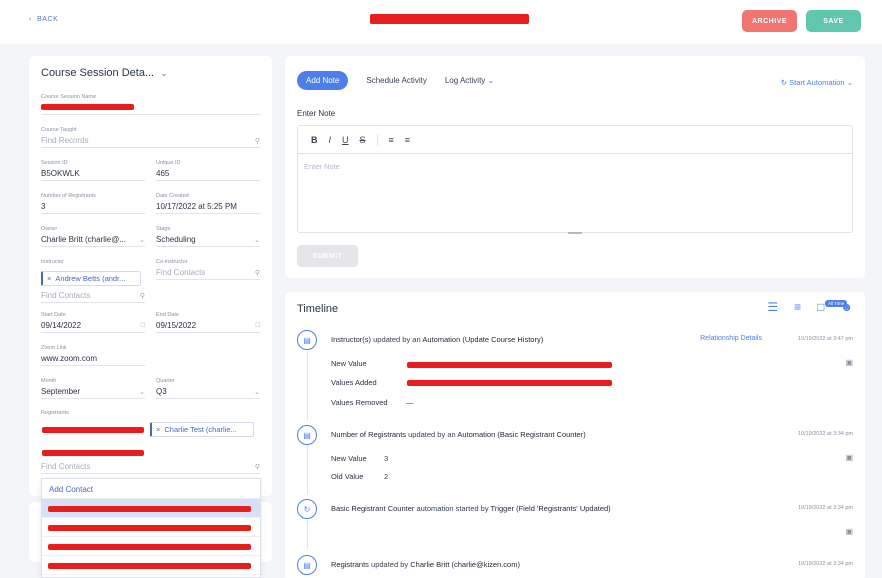 This screenshot has width=882, height=578. Describe the element at coordinates (150, 142) in the screenshot. I see `course-taught-input: Find Records ⚲` at that location.